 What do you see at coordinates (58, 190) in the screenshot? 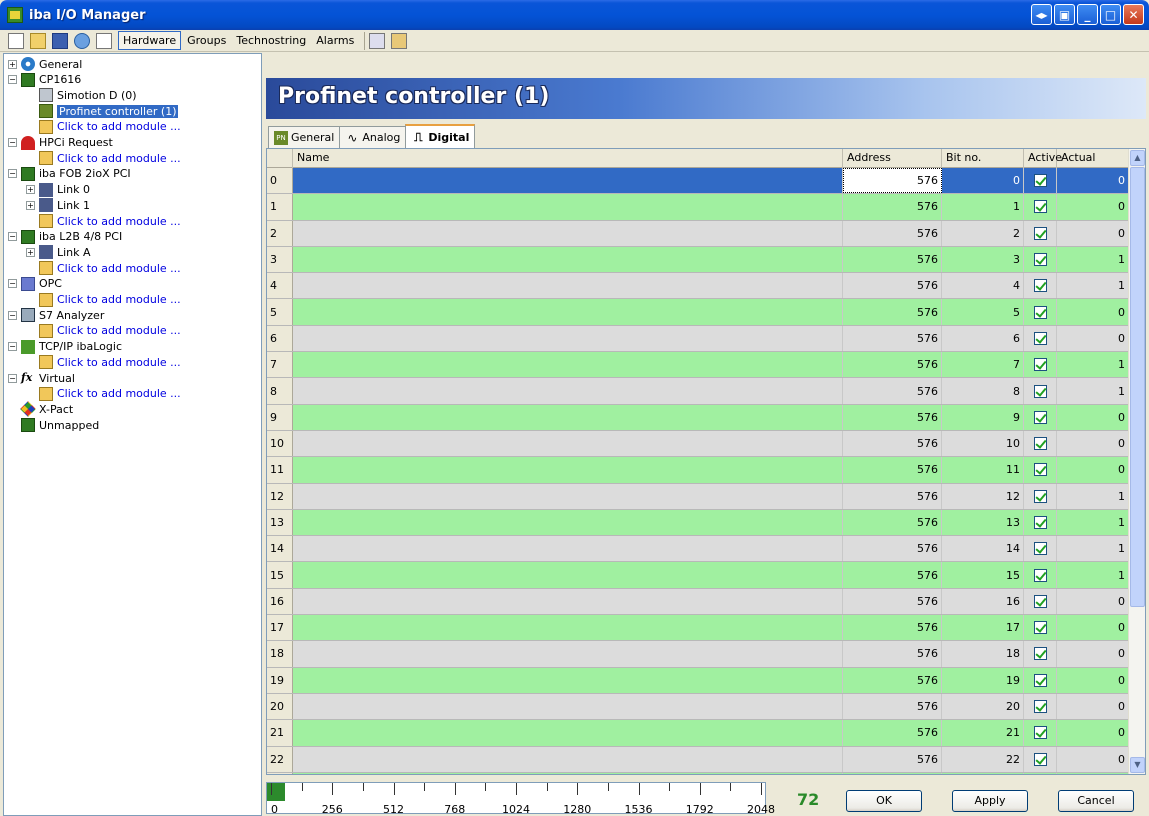
I see `tree-item: + Link 0` at bounding box center [58, 190].